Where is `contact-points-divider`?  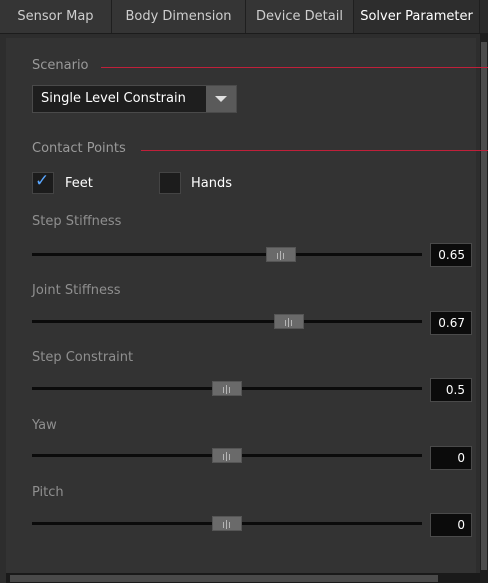
contact-points-divider is located at coordinates (314, 150).